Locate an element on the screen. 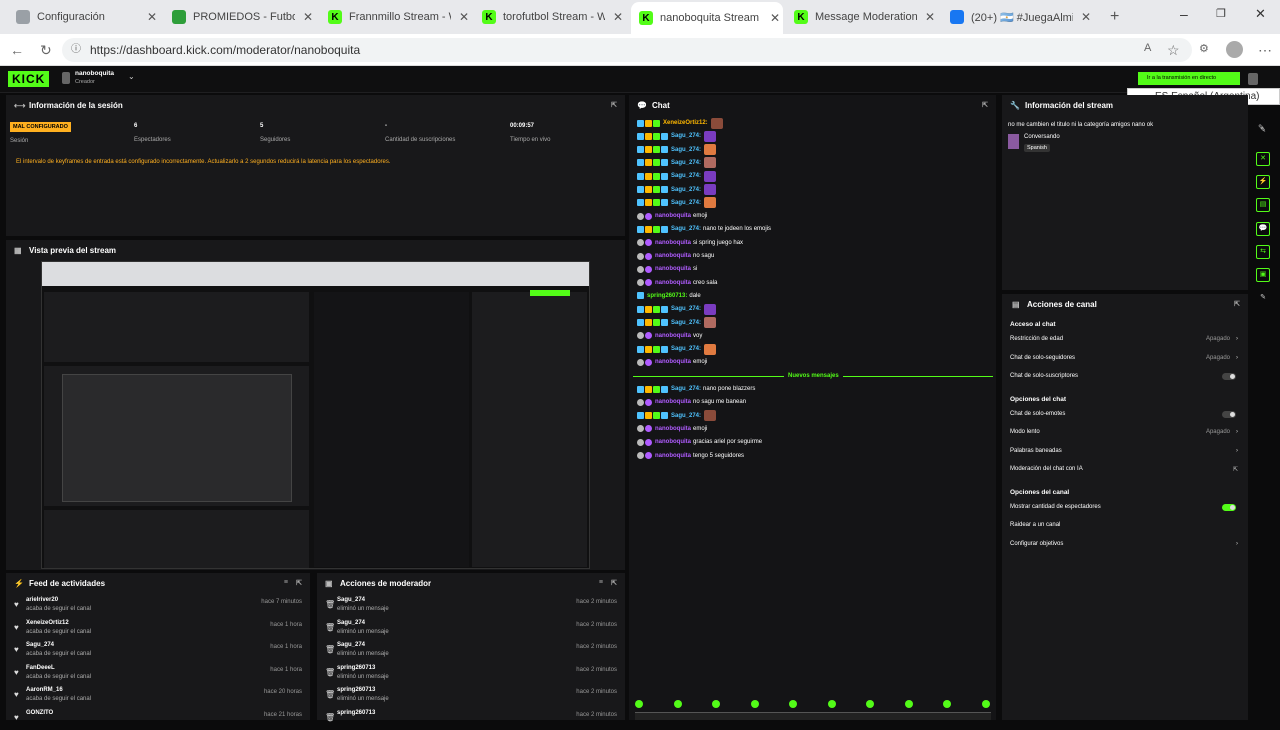 This screenshot has height=730, width=1280. setting-row: Raidear a un canal is located at coordinates (1125, 529).